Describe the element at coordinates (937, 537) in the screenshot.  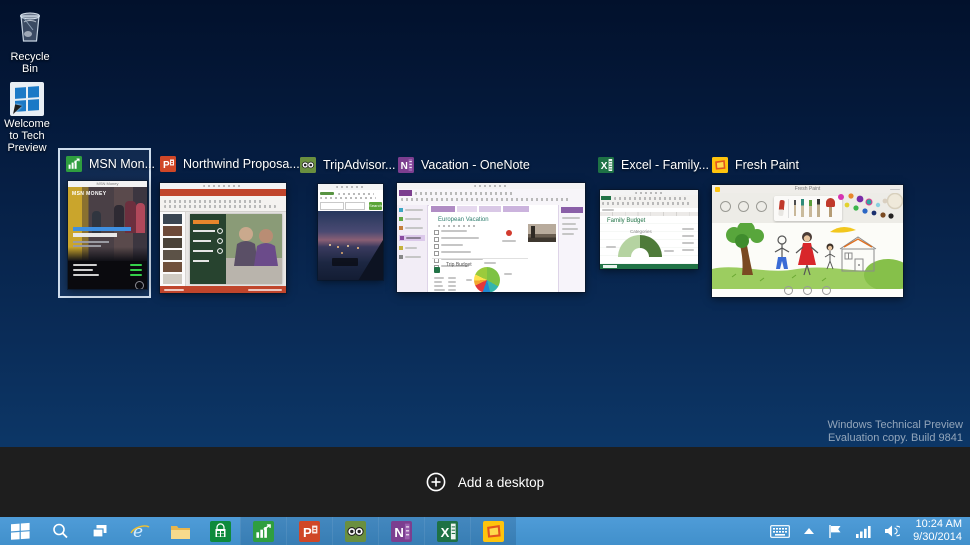
I see `clock-date: 9/30/2014` at that location.